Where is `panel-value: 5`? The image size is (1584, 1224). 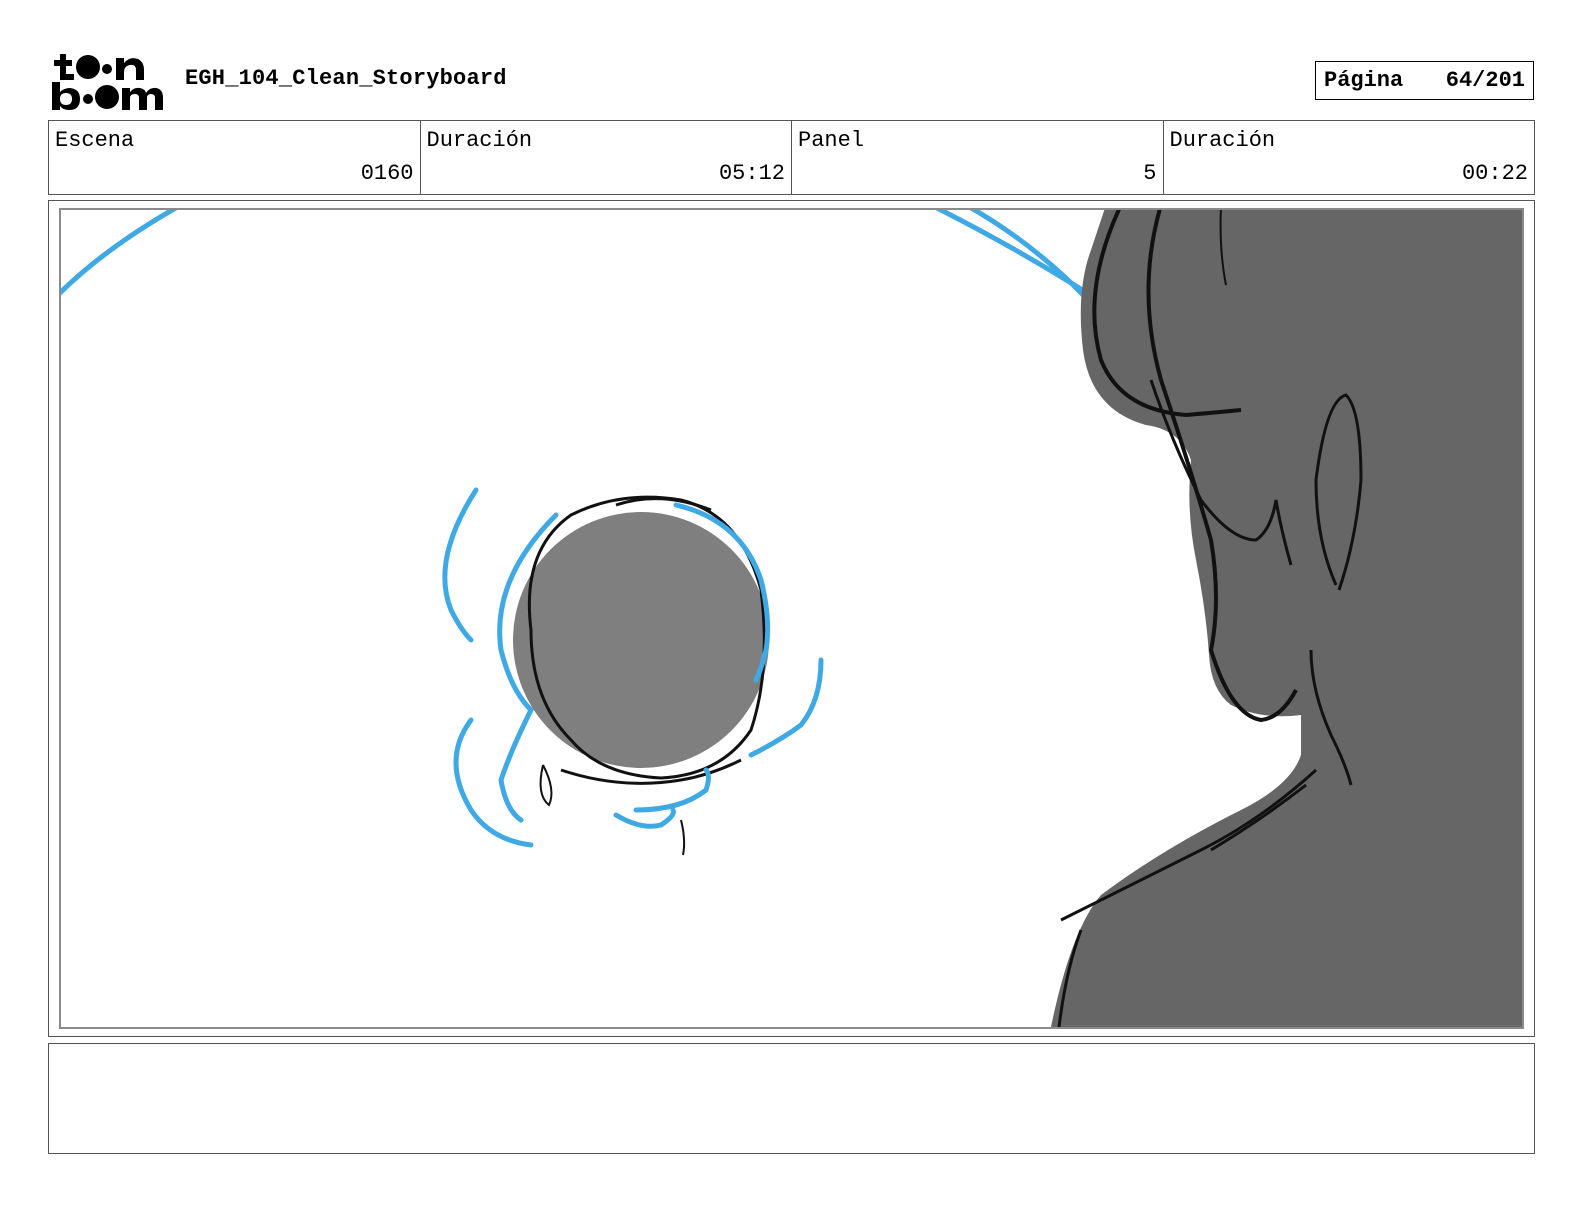
panel-value: 5 is located at coordinates (1150, 173).